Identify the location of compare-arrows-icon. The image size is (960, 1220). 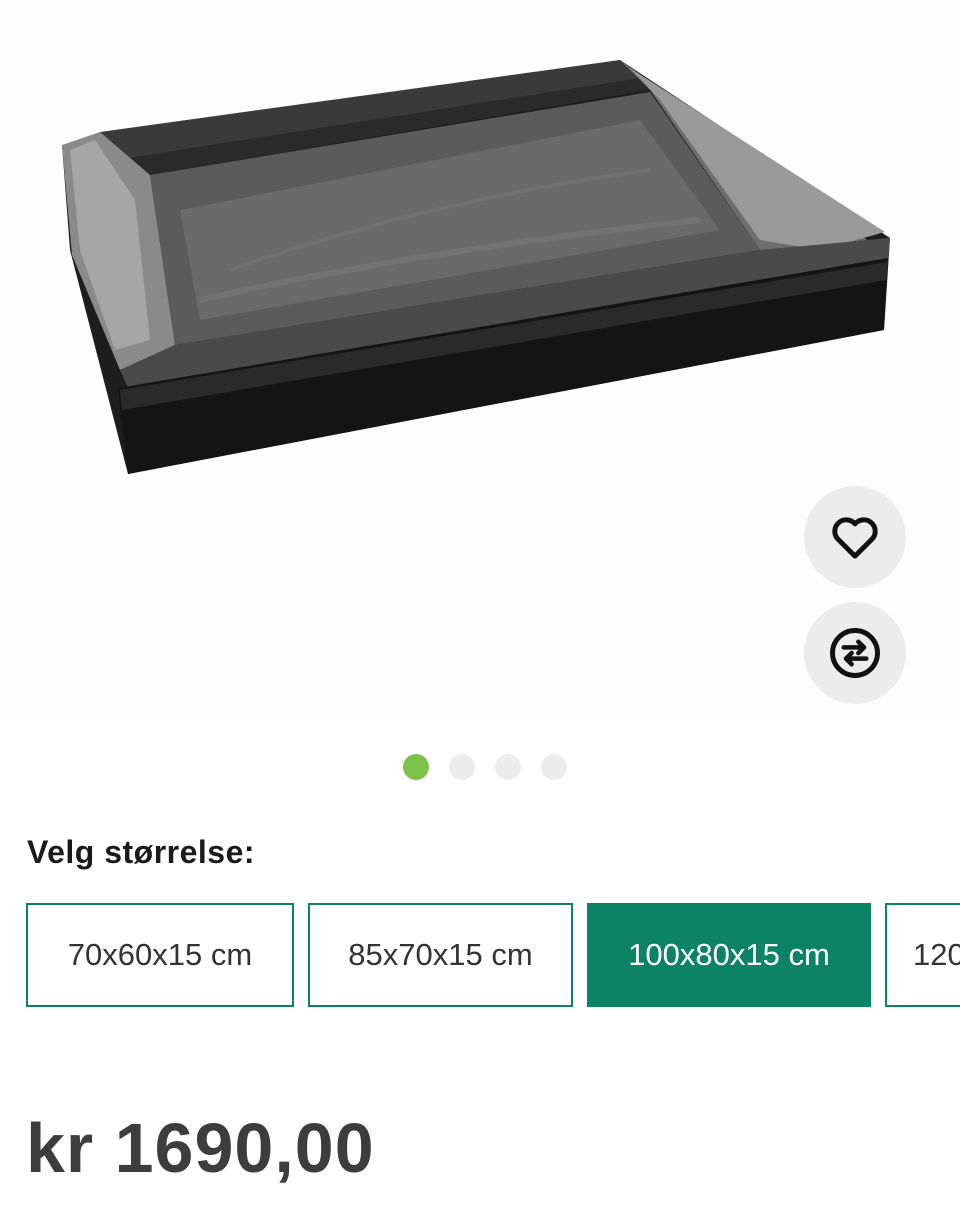
(855, 653).